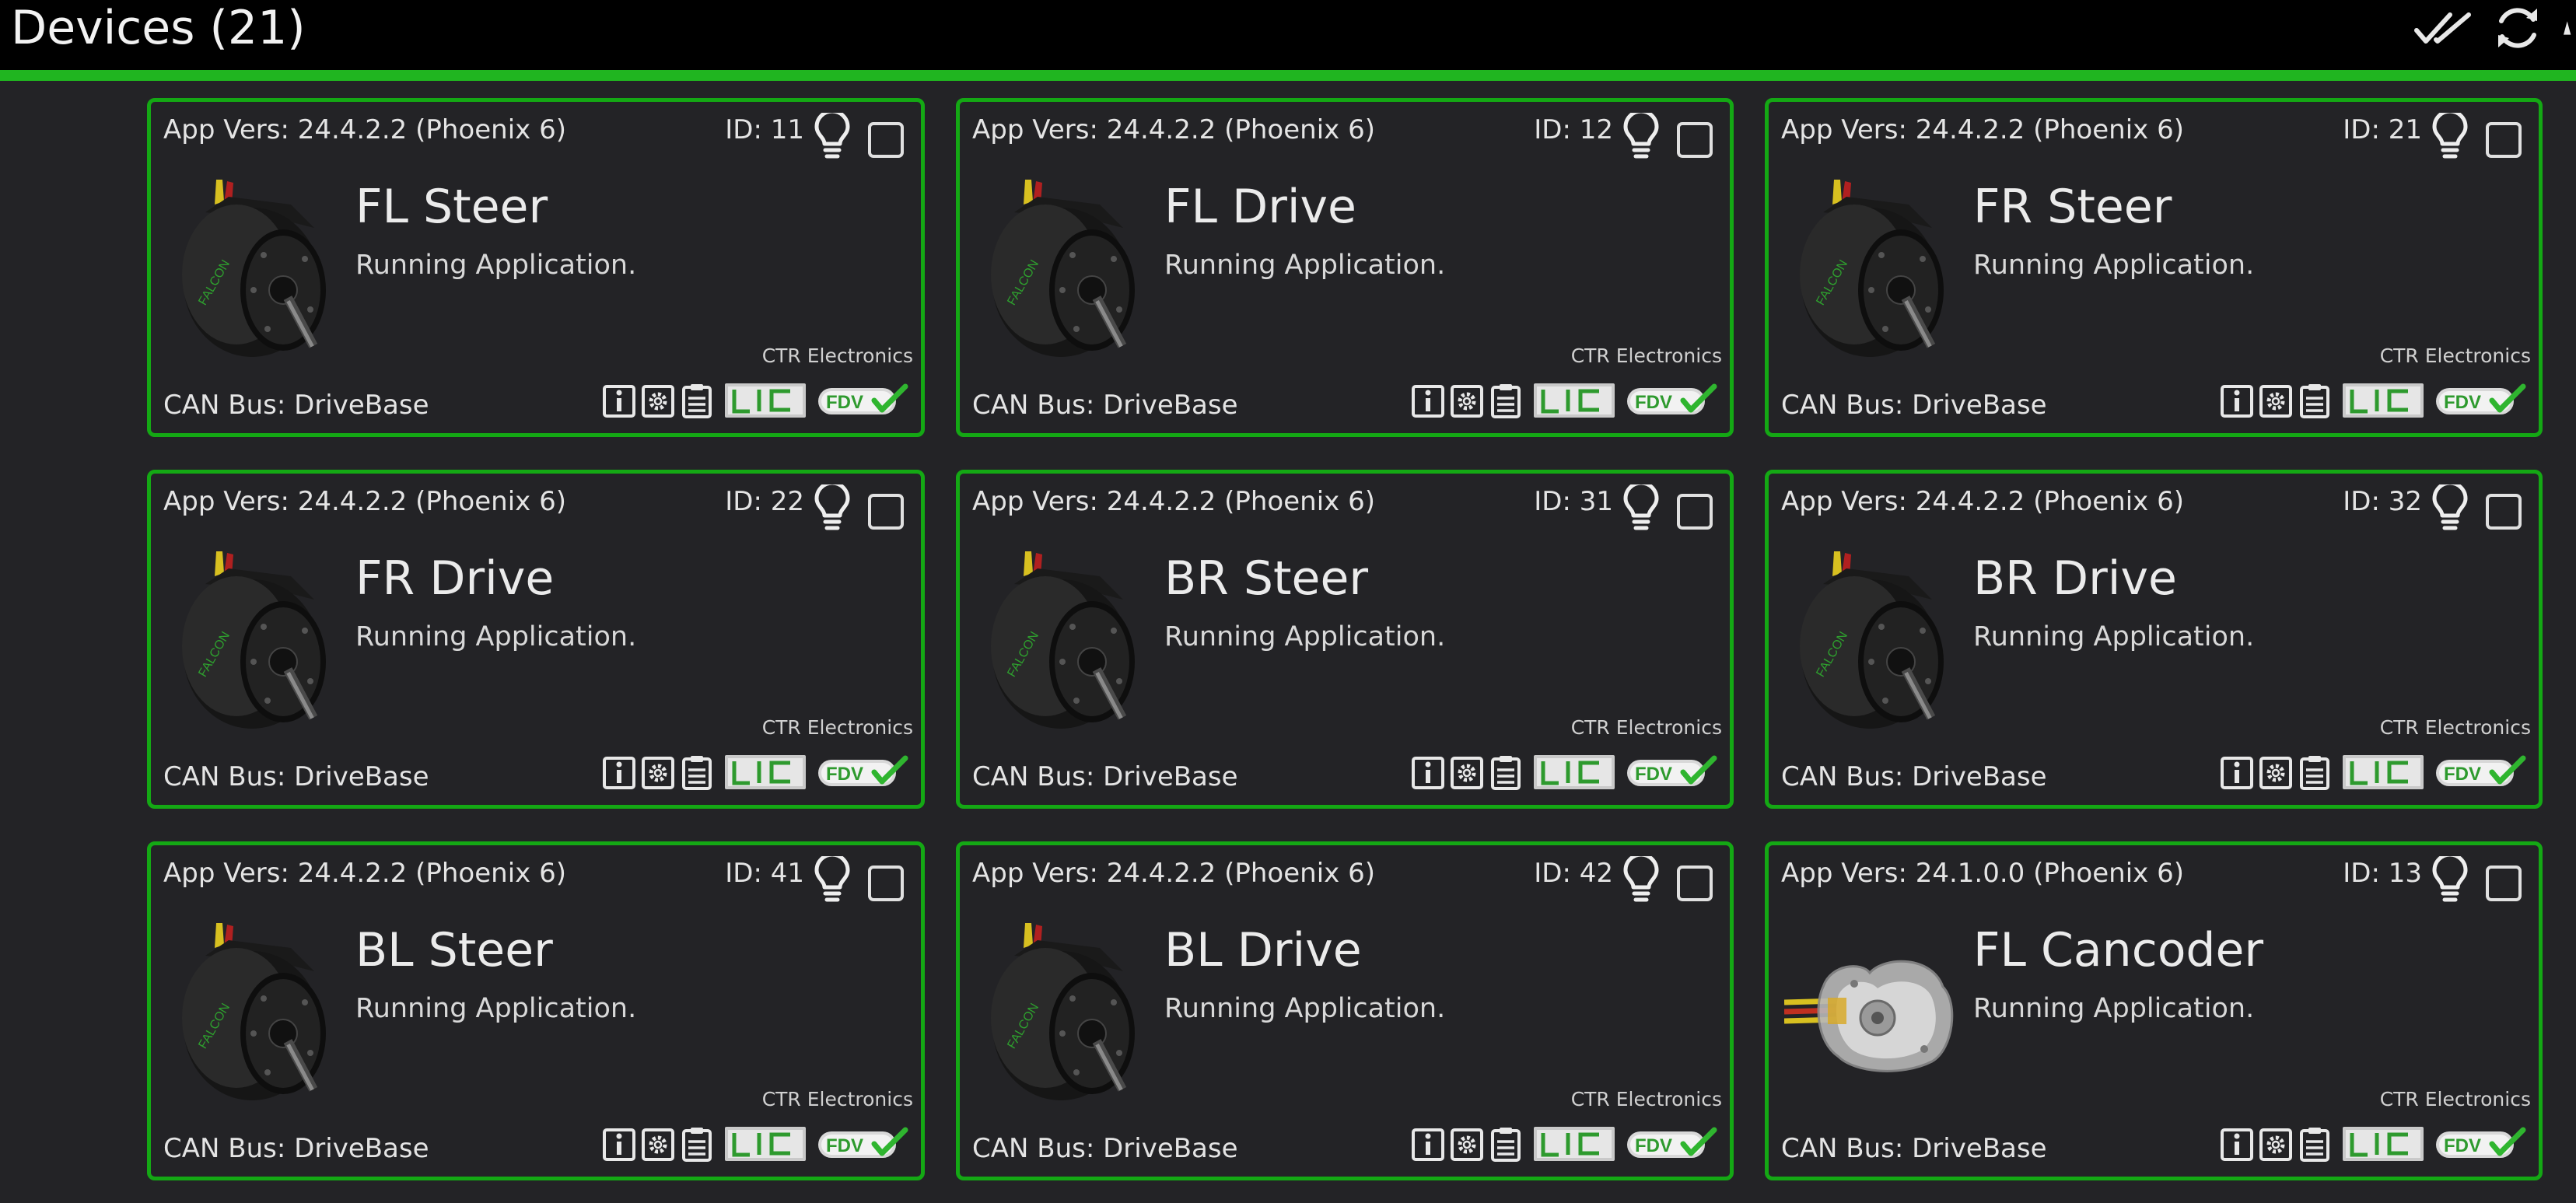 The height and width of the screenshot is (1203, 2576). Describe the element at coordinates (159, 28) in the screenshot. I see `page-title: Devices (21)` at that location.